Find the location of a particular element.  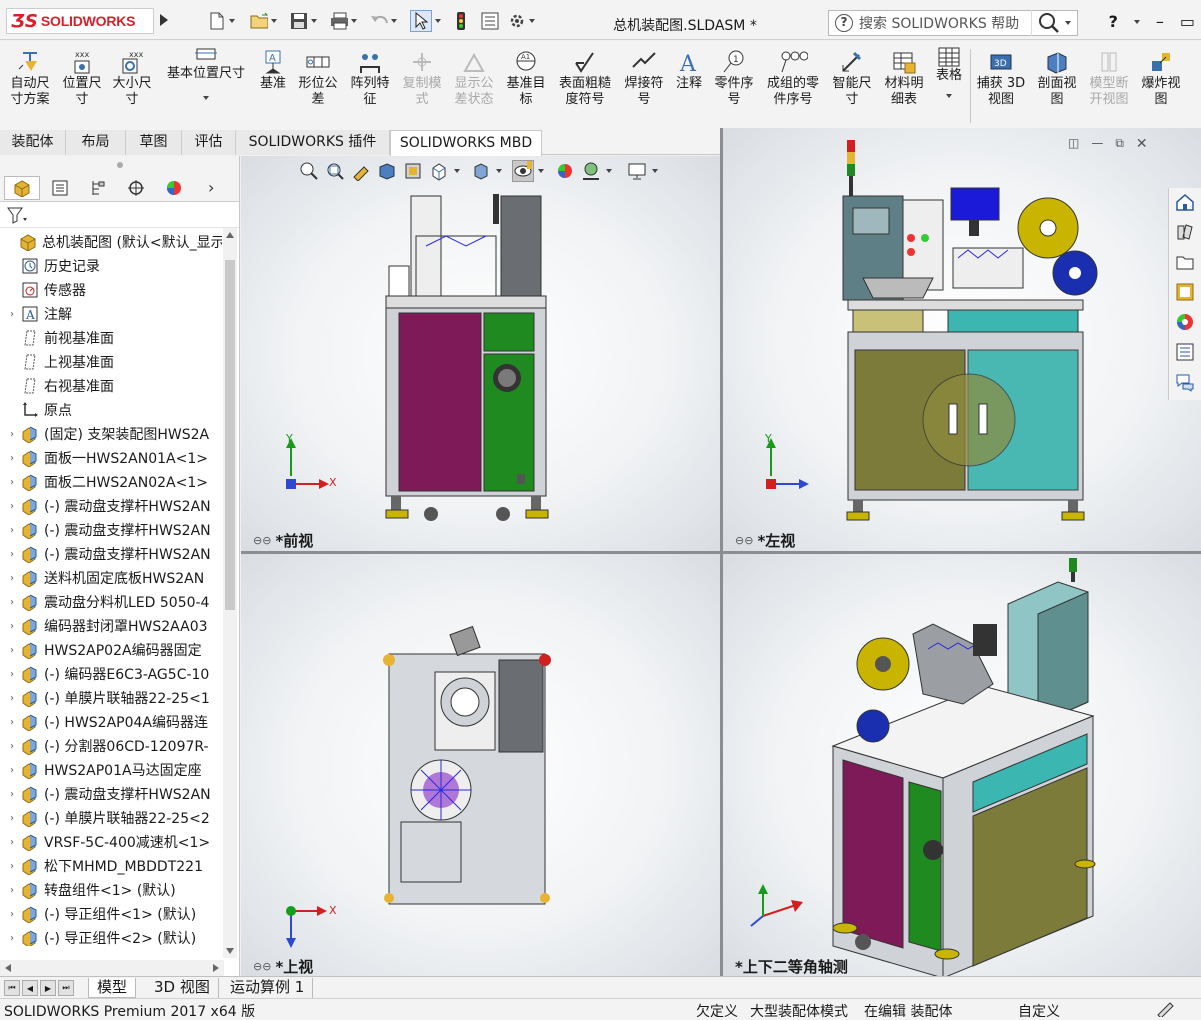

basic-location-dropdown-icon is located at coordinates (206, 98).